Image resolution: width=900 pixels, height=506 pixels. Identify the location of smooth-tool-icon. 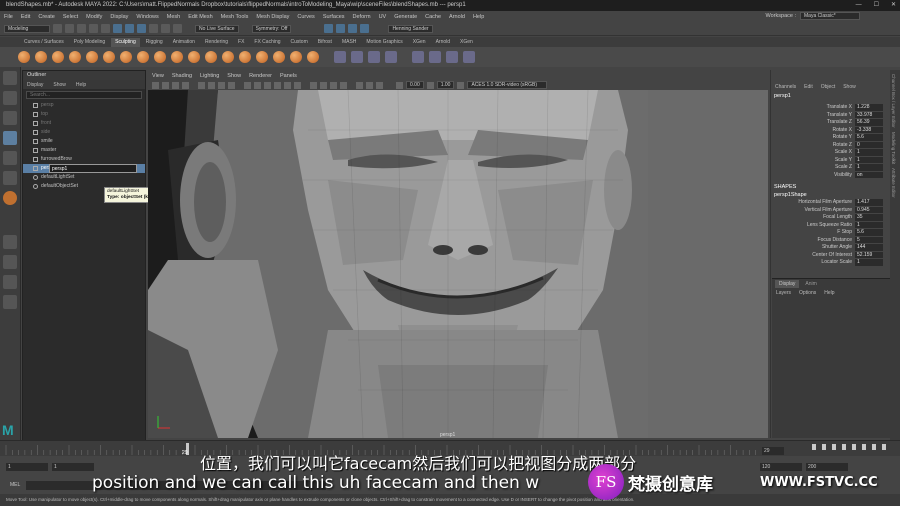
(41, 57).